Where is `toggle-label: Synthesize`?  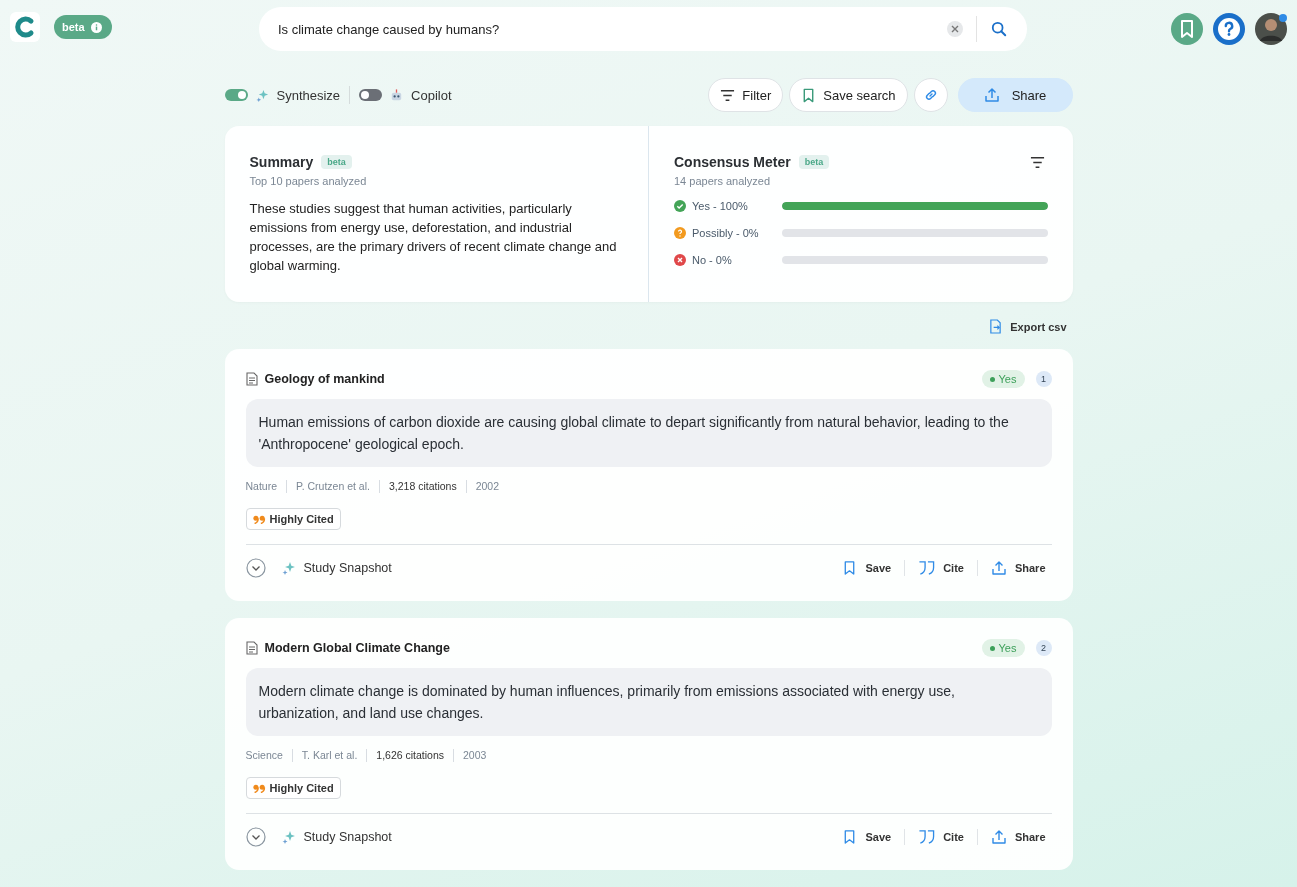
toggle-label: Synthesize is located at coordinates (308, 95).